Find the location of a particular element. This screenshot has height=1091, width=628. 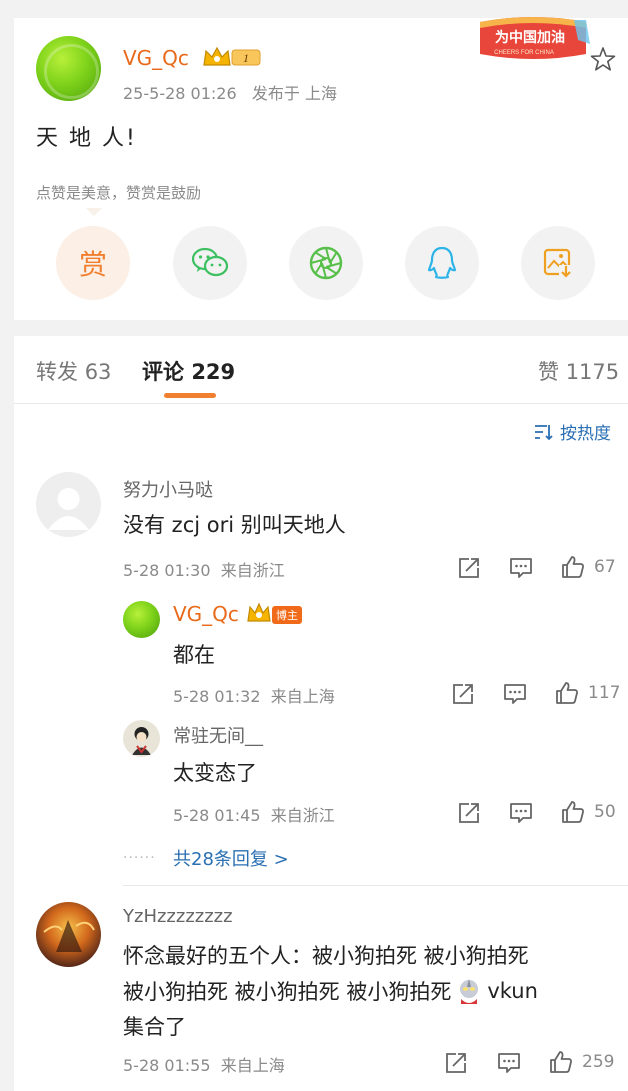

comment-author: 努力小马哒 is located at coordinates (168, 489).